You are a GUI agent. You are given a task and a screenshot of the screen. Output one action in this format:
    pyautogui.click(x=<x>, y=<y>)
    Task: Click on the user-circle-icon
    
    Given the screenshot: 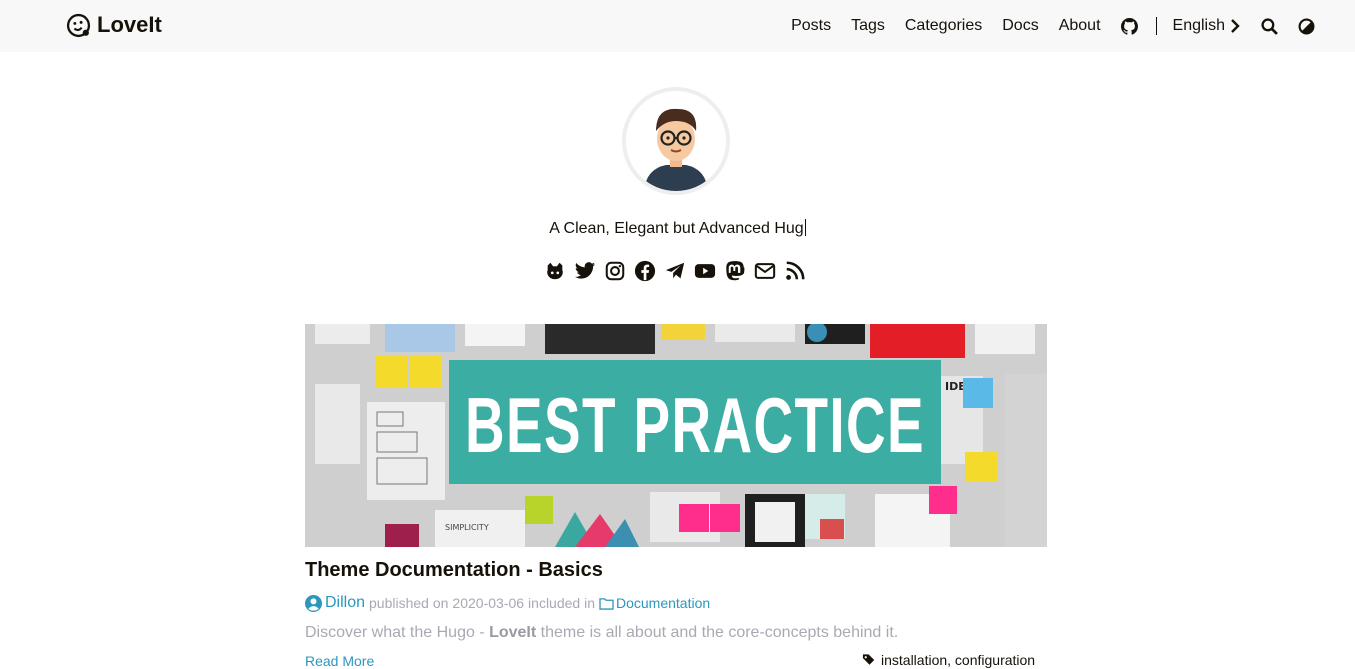 What is the action you would take?
    pyautogui.click(x=313, y=603)
    